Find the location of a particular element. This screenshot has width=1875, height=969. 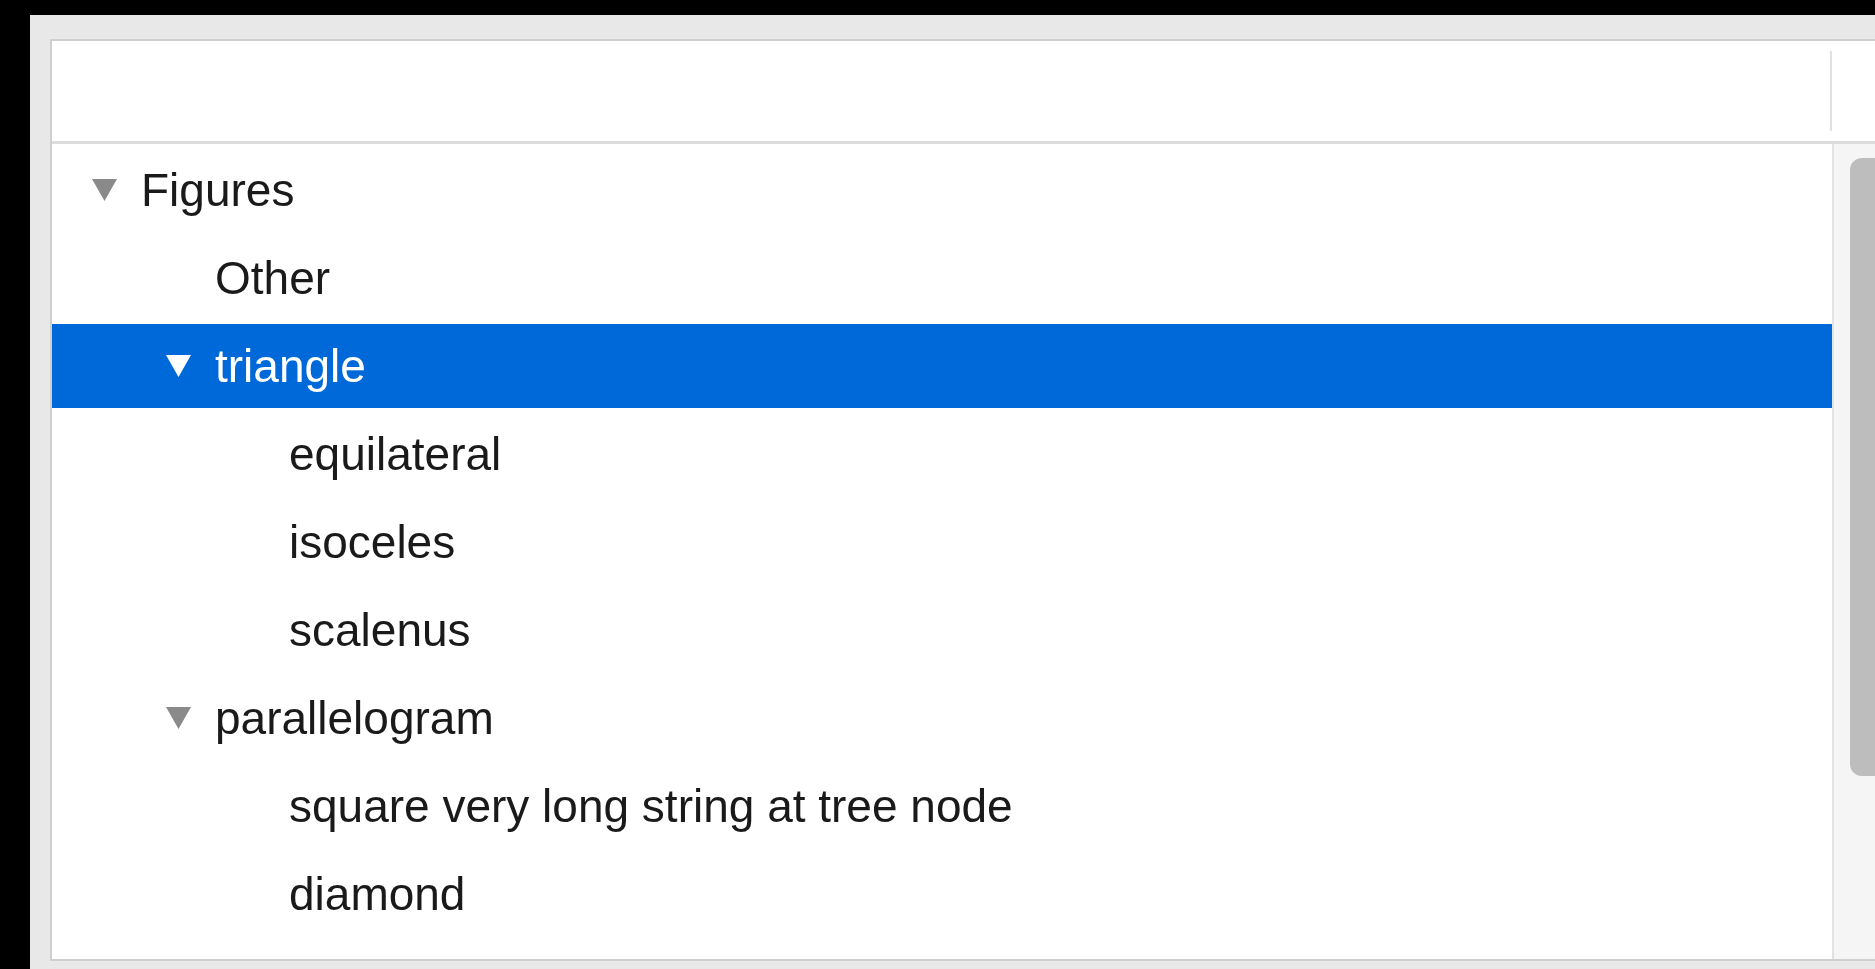

tree-node-label: diamond is located at coordinates (377, 894).